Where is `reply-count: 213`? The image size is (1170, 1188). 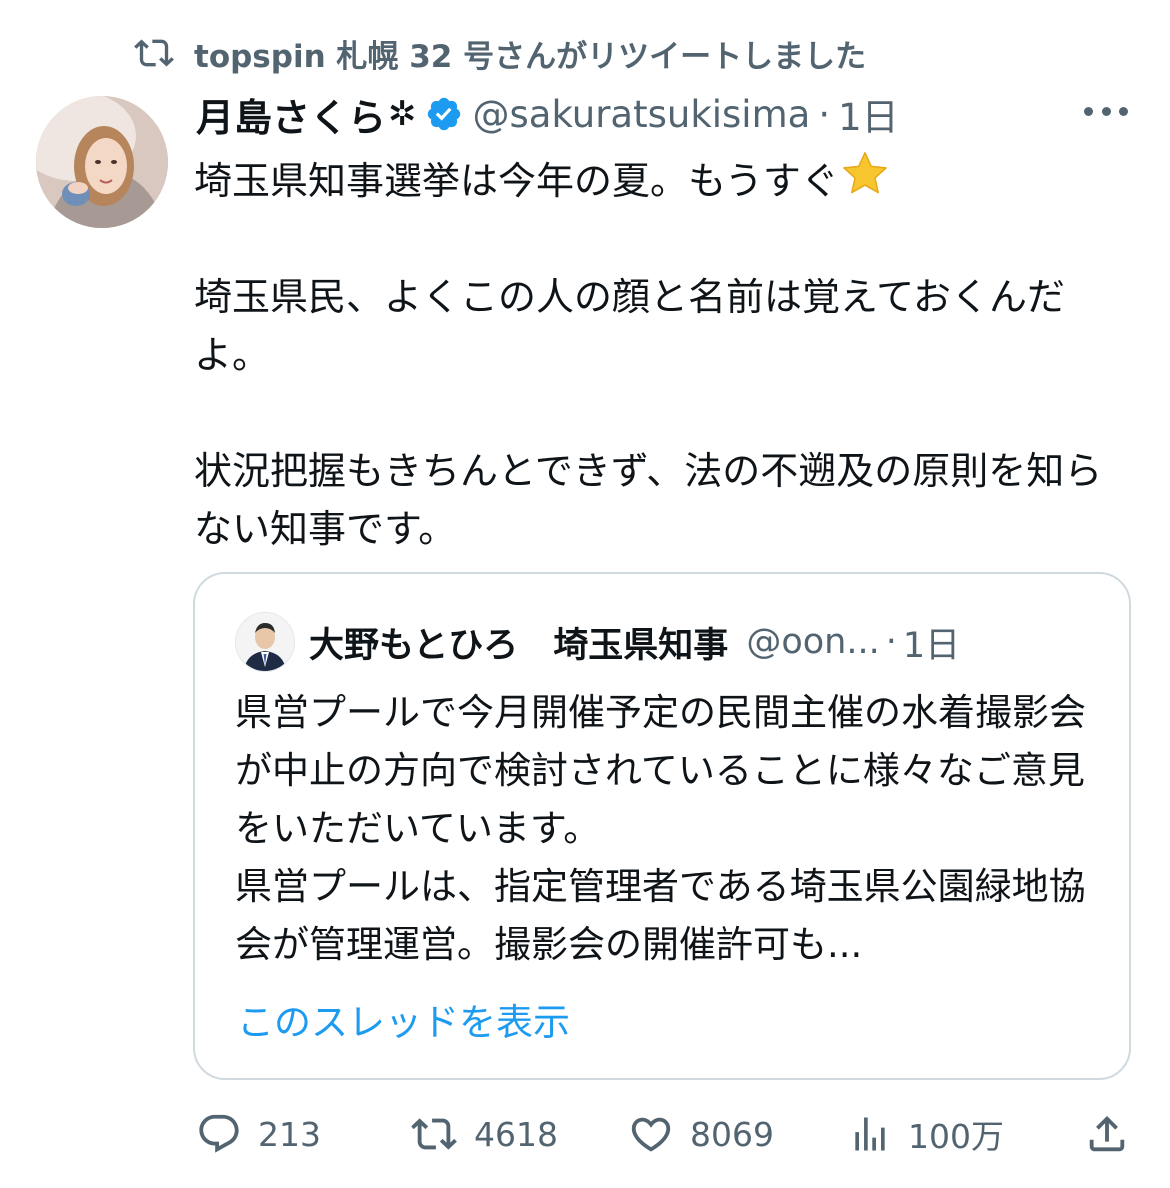 reply-count: 213 is located at coordinates (289, 1134).